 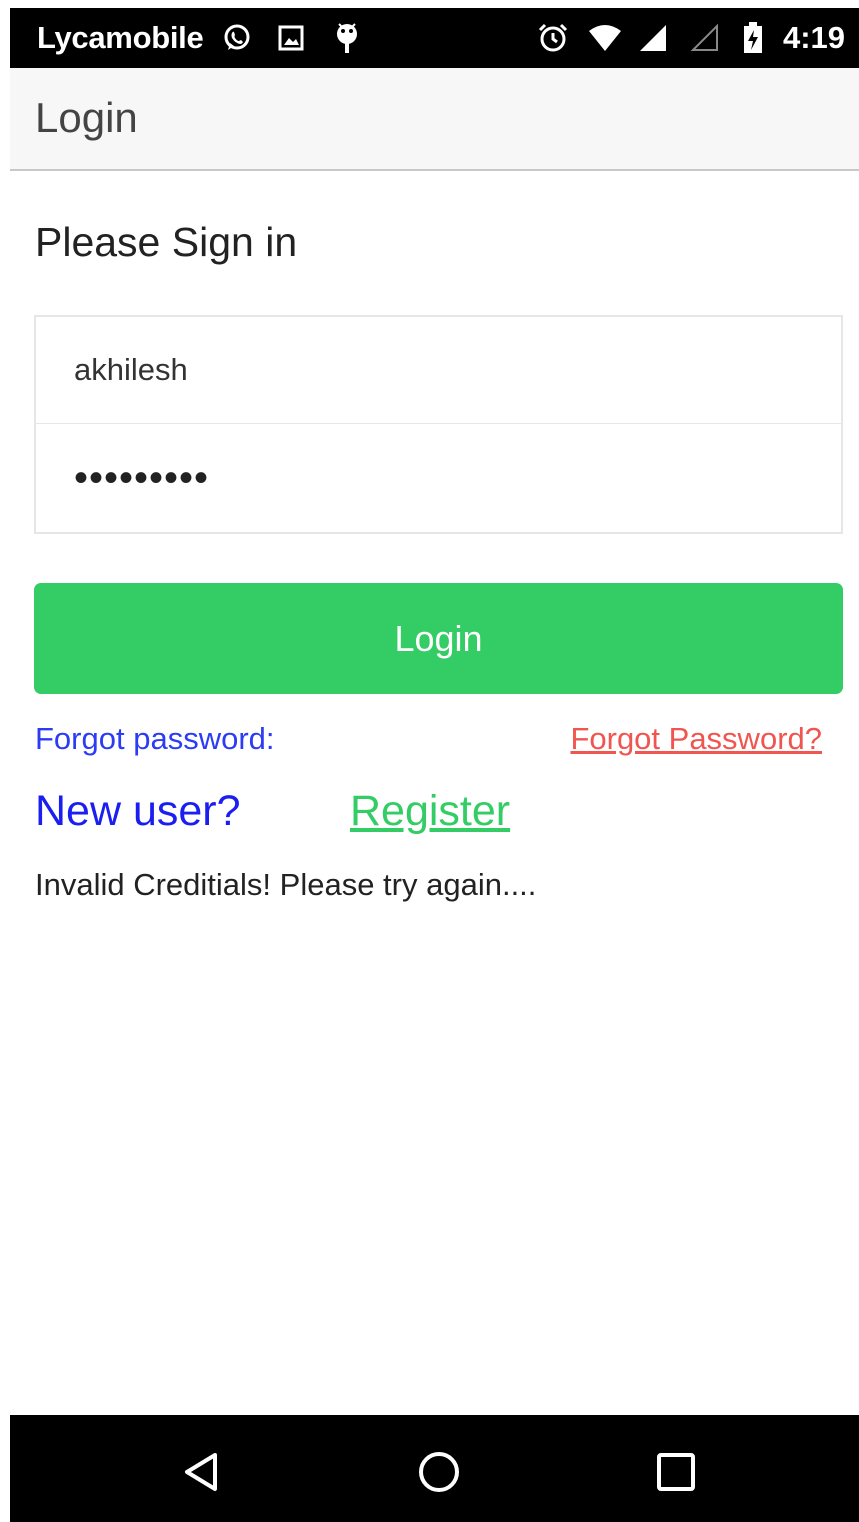 What do you see at coordinates (439, 1472) in the screenshot?
I see `home-icon` at bounding box center [439, 1472].